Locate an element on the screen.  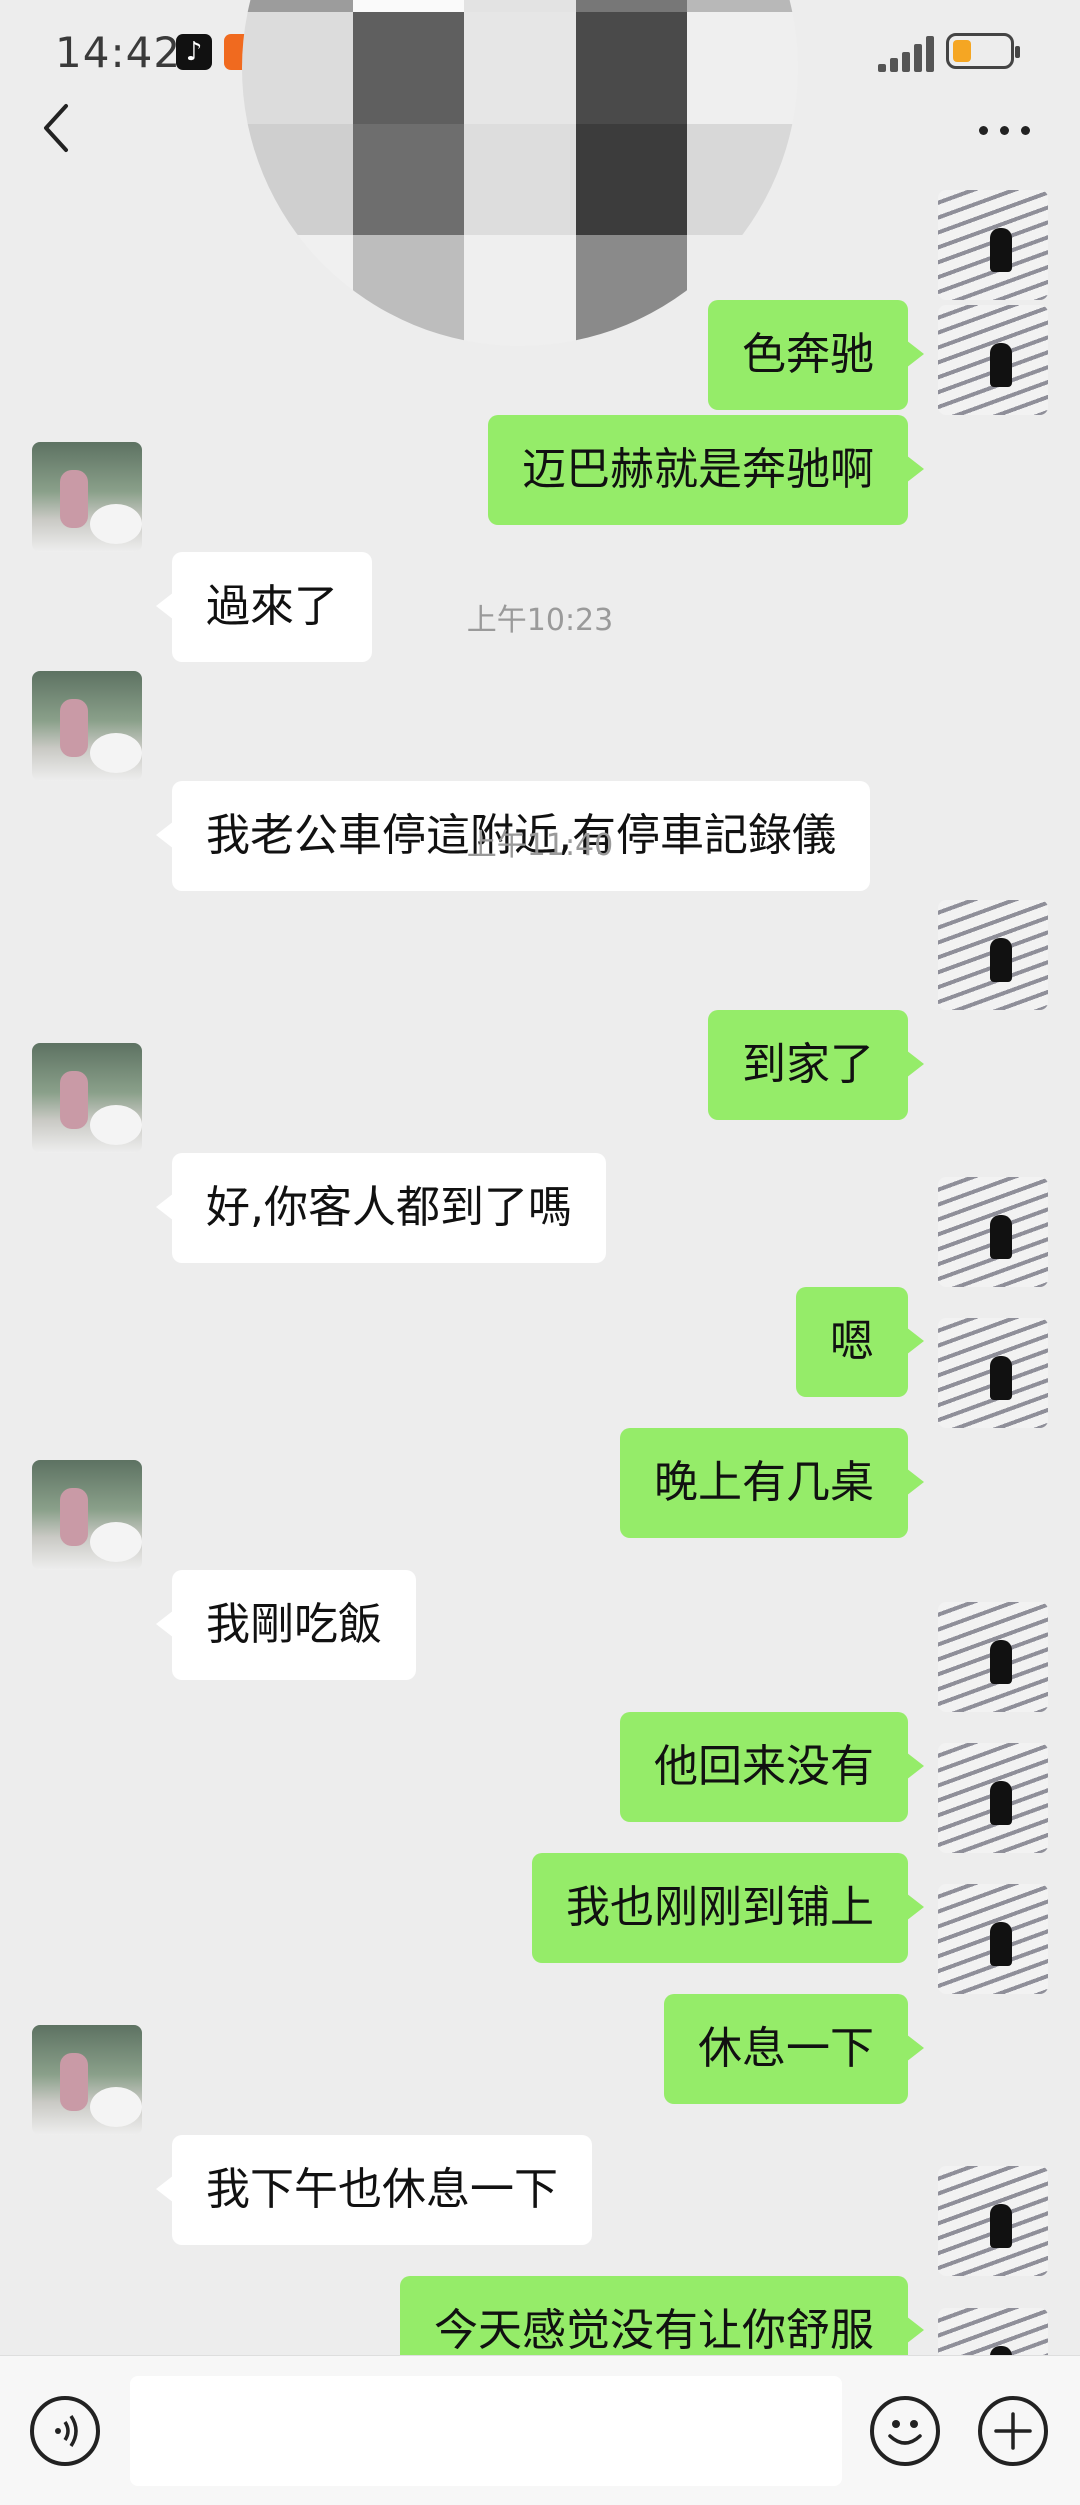
battery-icon is located at coordinates (983, 51).